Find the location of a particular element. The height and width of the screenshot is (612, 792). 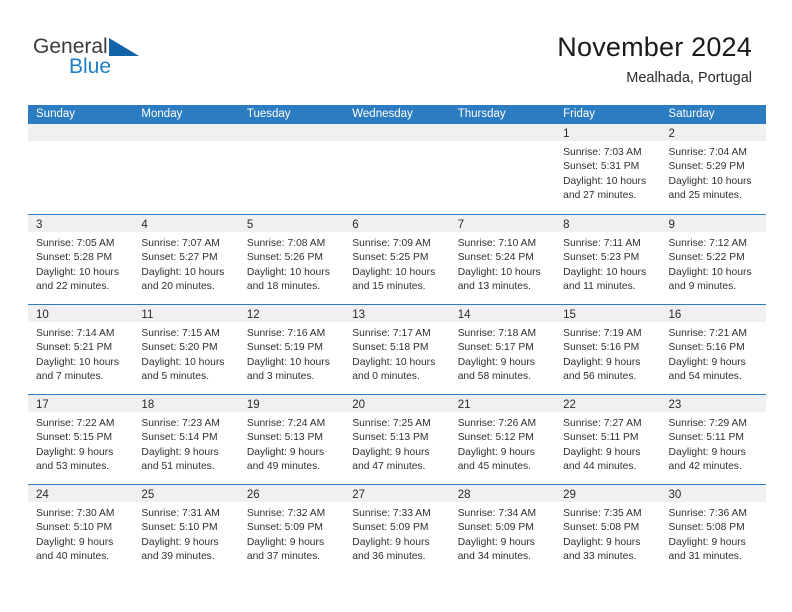

page-subtitle: Mealhada, Portugal is located at coordinates (689, 78).